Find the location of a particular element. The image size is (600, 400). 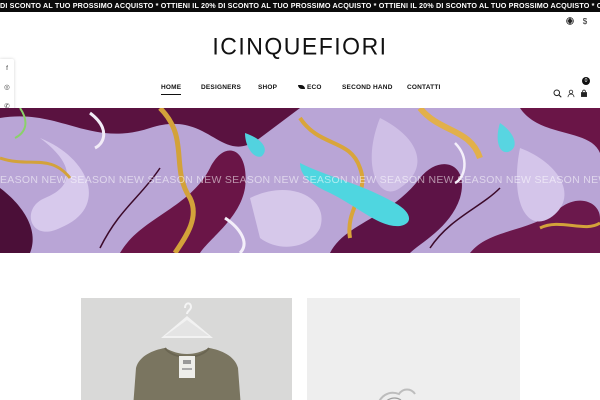

currency-dollar-icon: $ is located at coordinates (585, 21).